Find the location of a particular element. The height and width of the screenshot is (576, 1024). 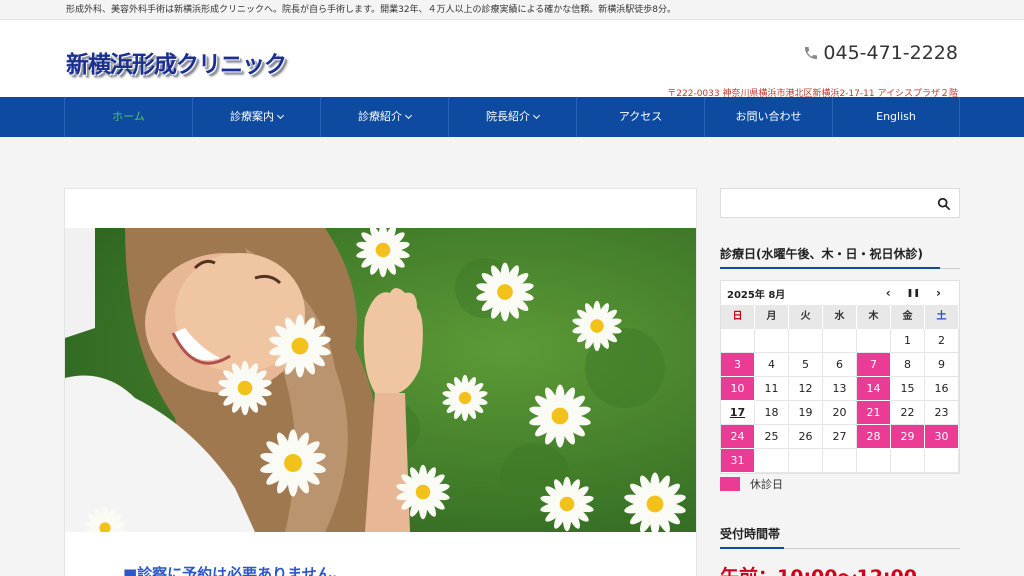

calendar-day: 20 is located at coordinates (840, 413).